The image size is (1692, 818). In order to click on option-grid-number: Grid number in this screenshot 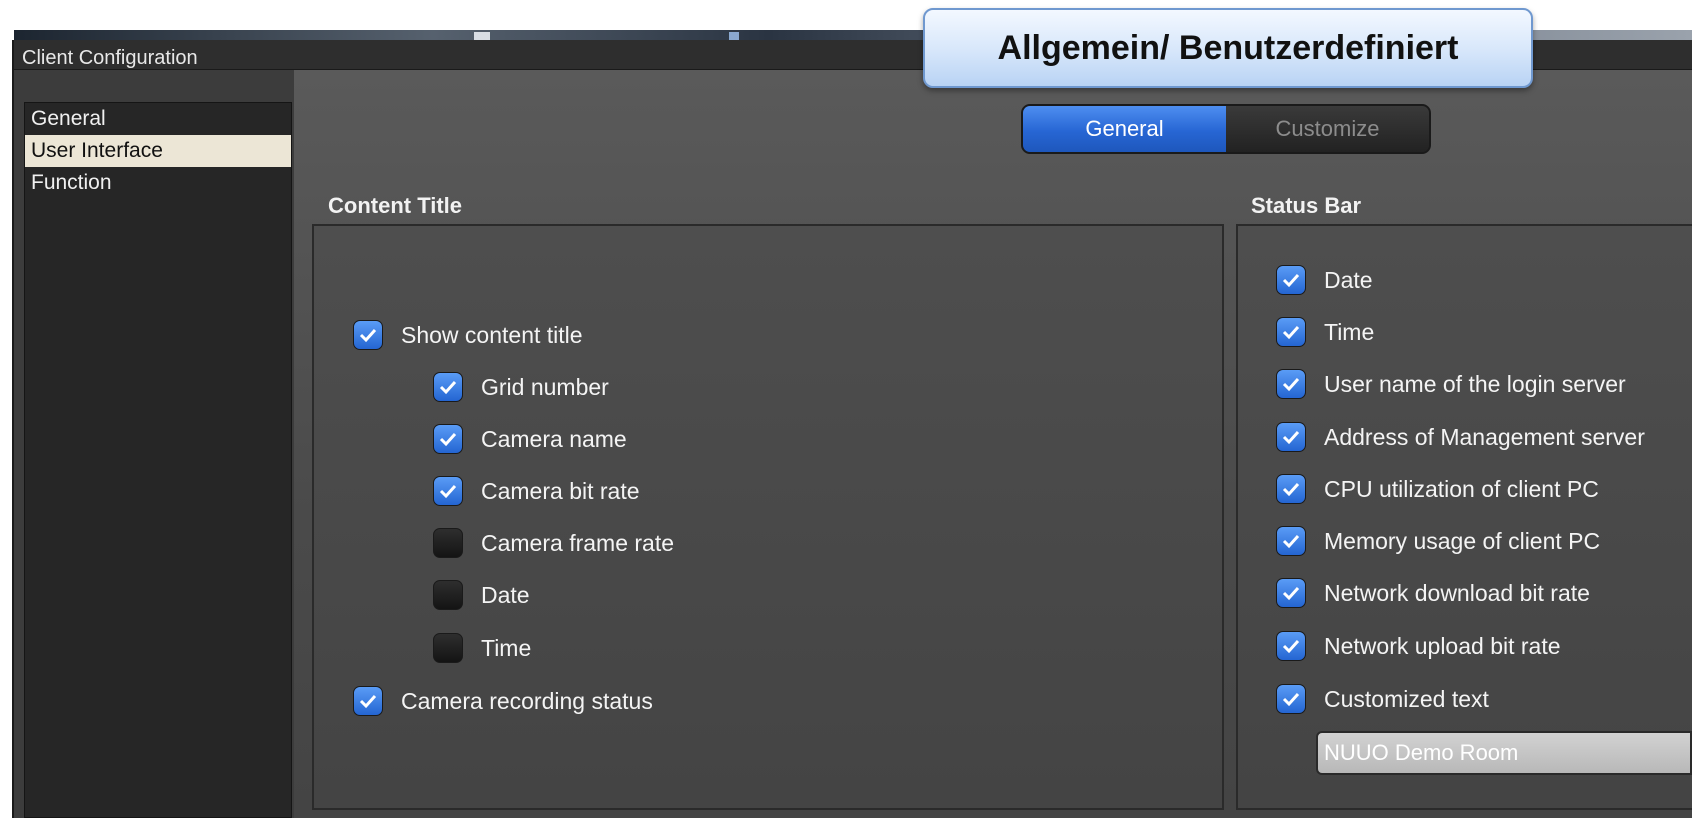, I will do `click(521, 387)`.